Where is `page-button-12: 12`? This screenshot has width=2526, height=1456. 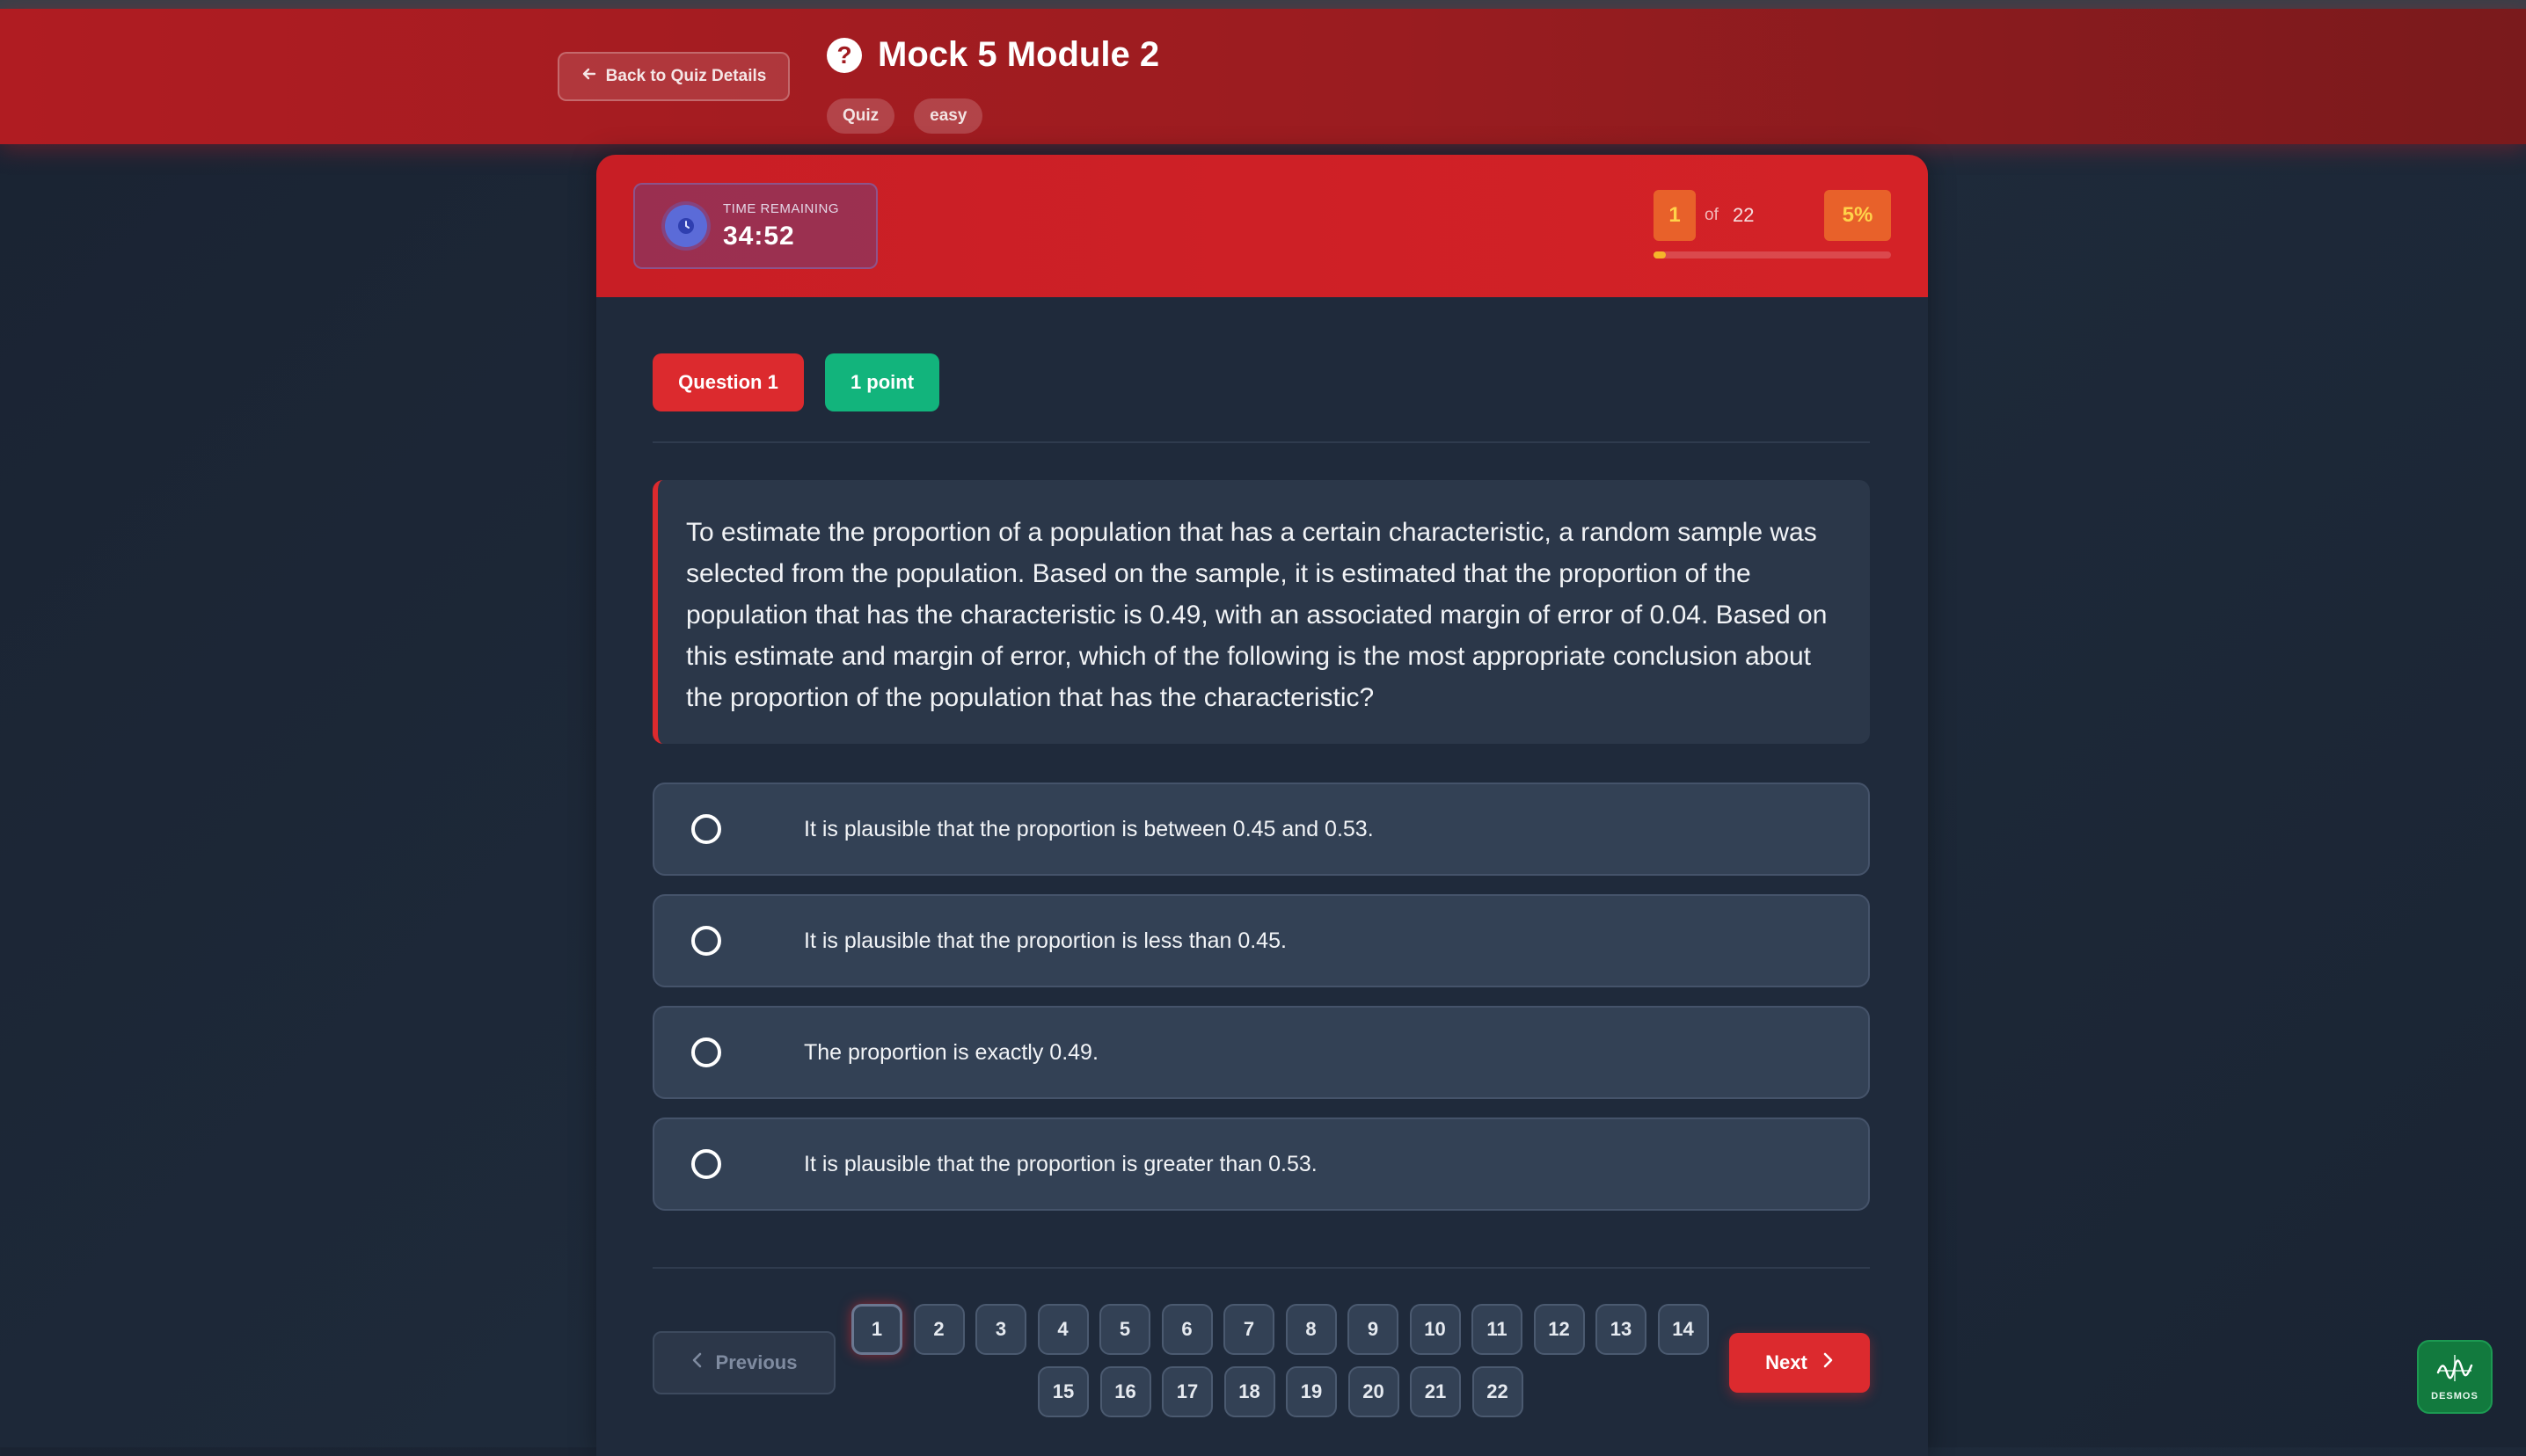
page-button-12: 12 is located at coordinates (1559, 1329).